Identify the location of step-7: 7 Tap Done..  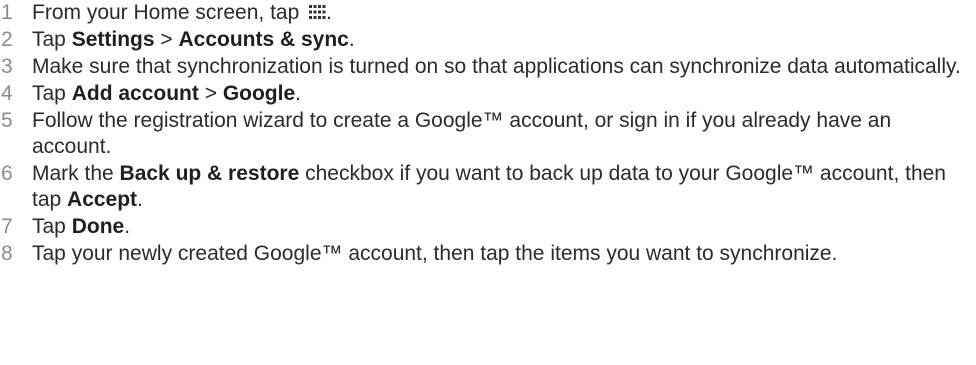
(488, 227).